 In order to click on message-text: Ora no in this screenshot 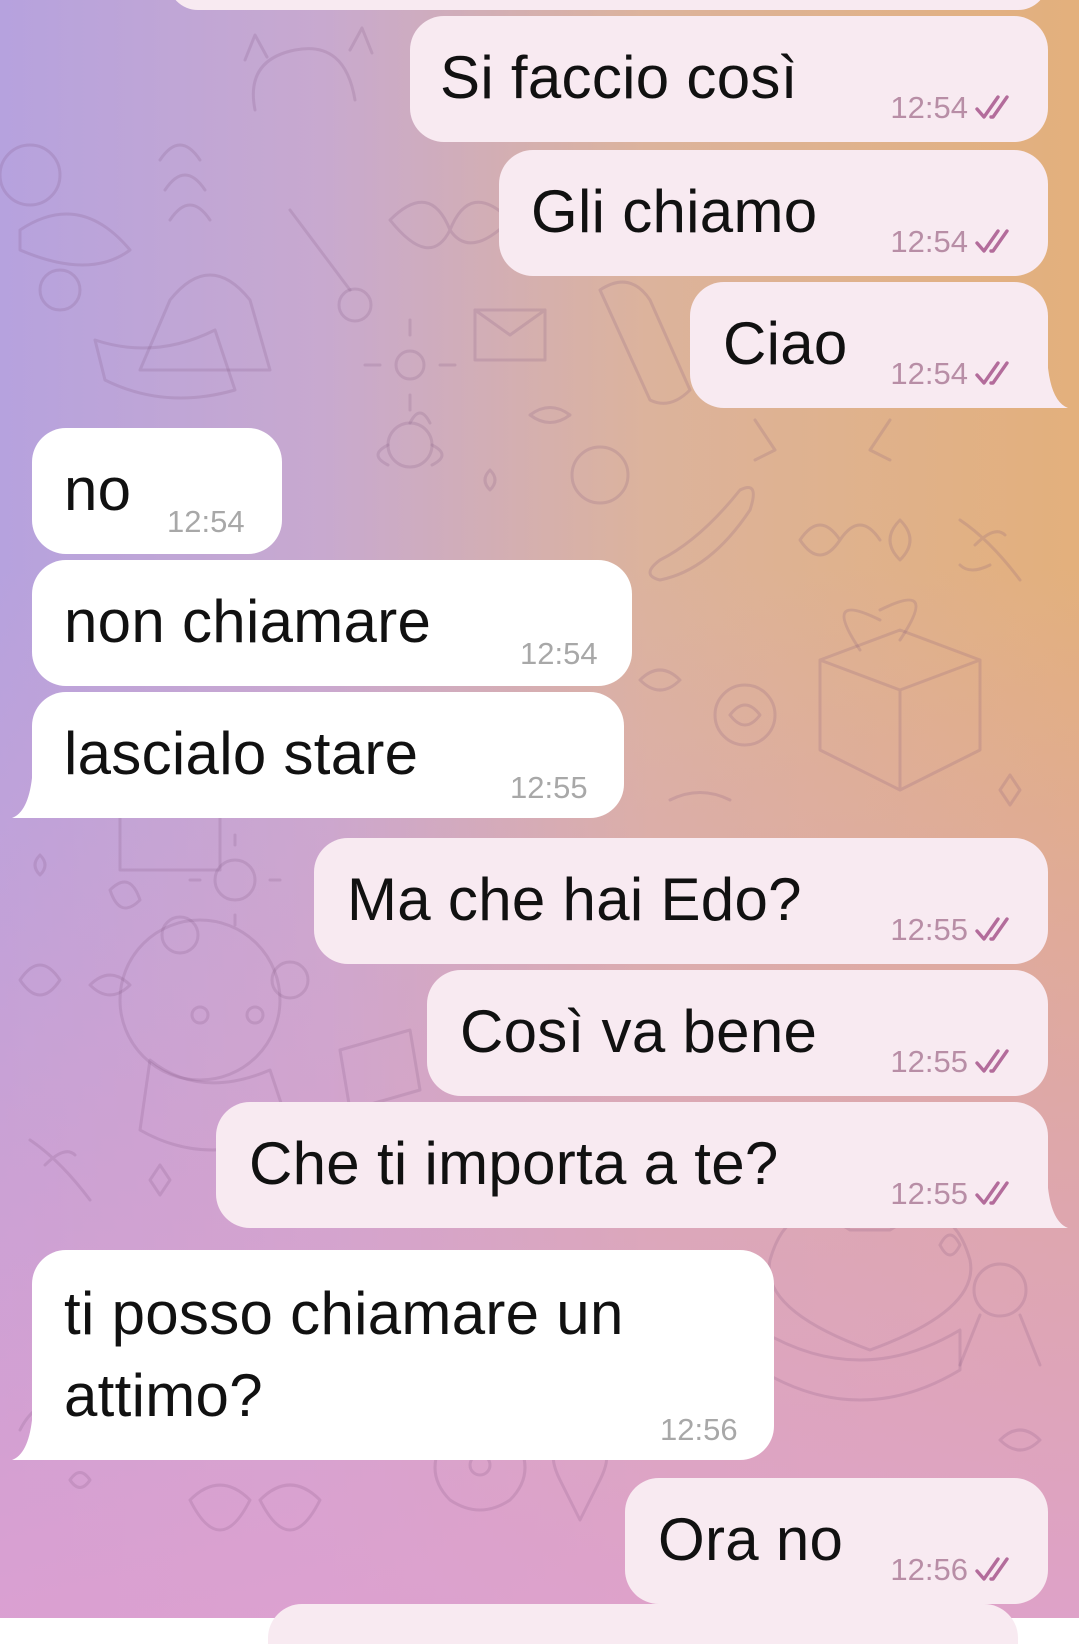, I will do `click(751, 1539)`.